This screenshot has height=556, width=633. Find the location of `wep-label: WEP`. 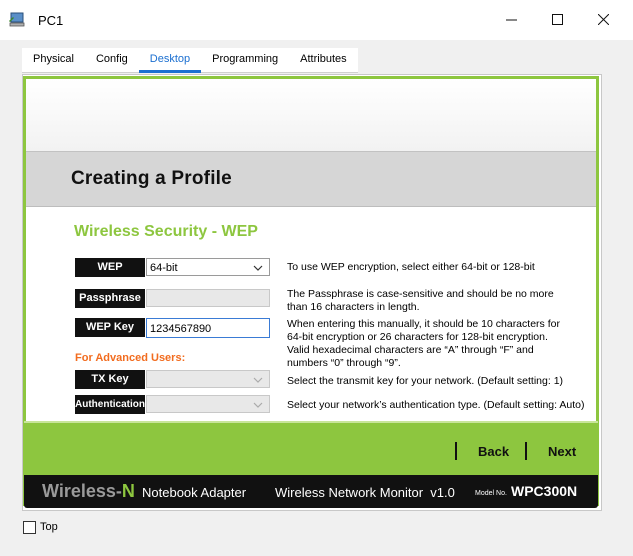

wep-label: WEP is located at coordinates (110, 267).